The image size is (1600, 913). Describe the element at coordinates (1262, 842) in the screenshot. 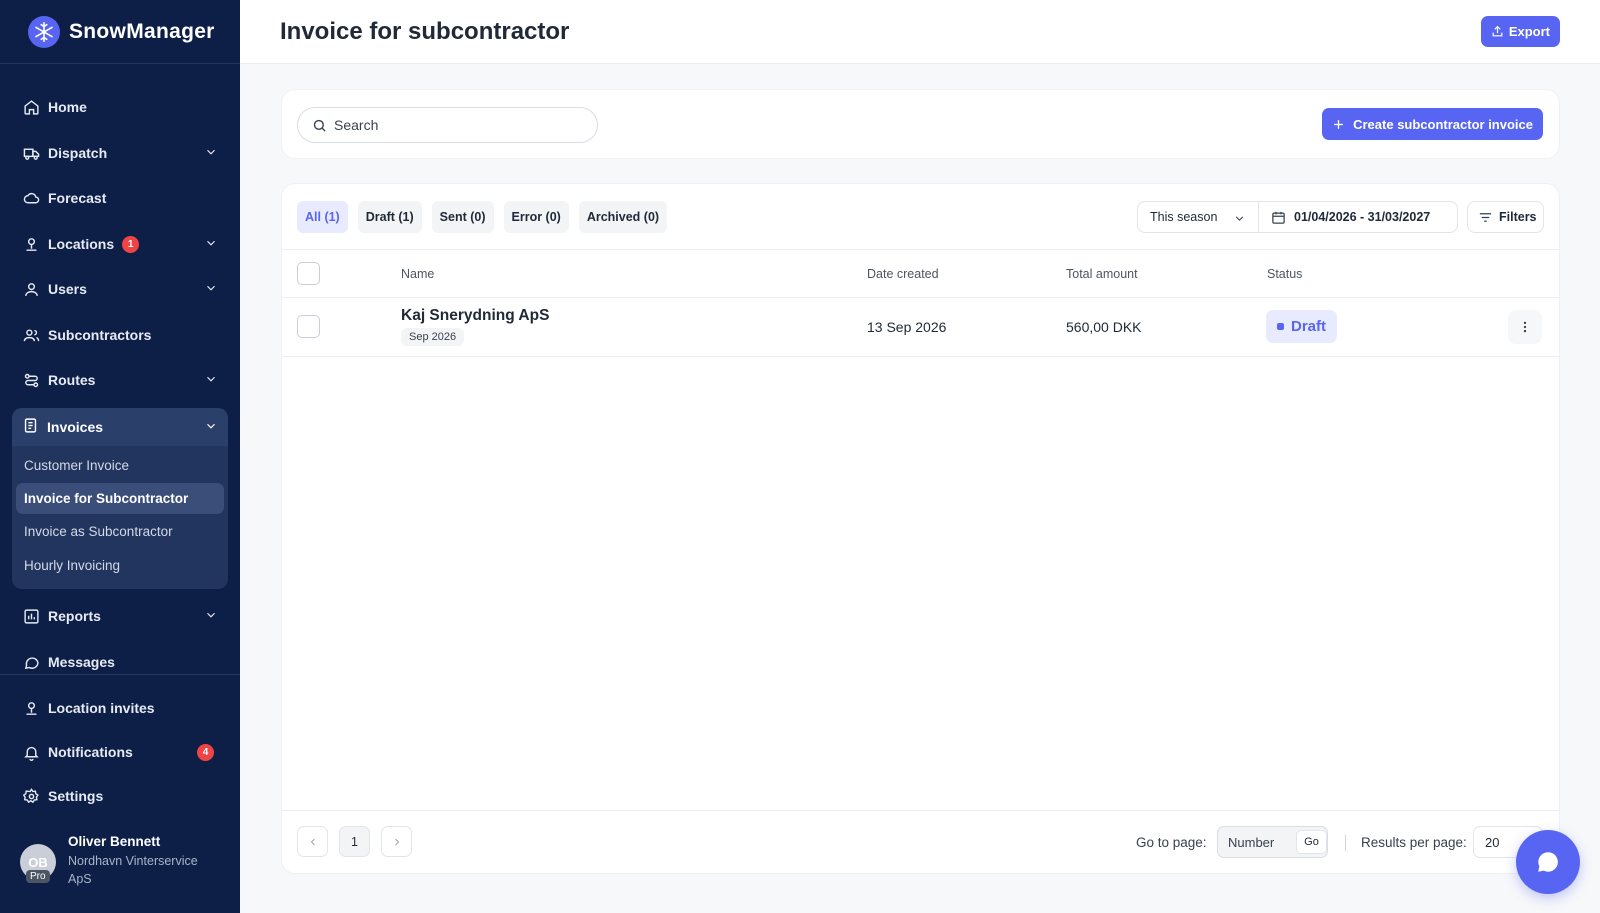

I see `goto-page-input` at that location.